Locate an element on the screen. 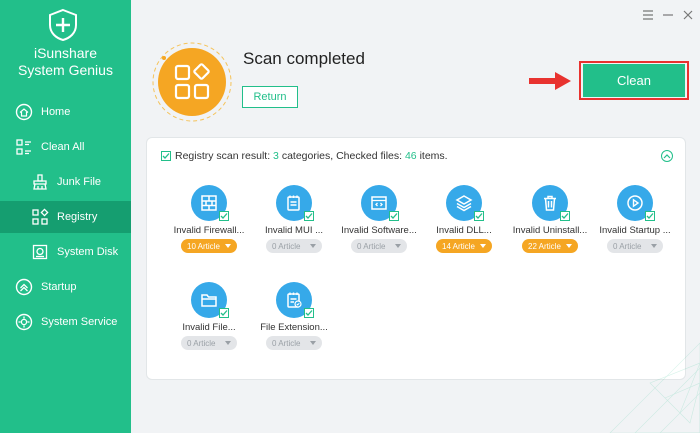  sidebar-item-label: Clean All is located at coordinates (63, 147).